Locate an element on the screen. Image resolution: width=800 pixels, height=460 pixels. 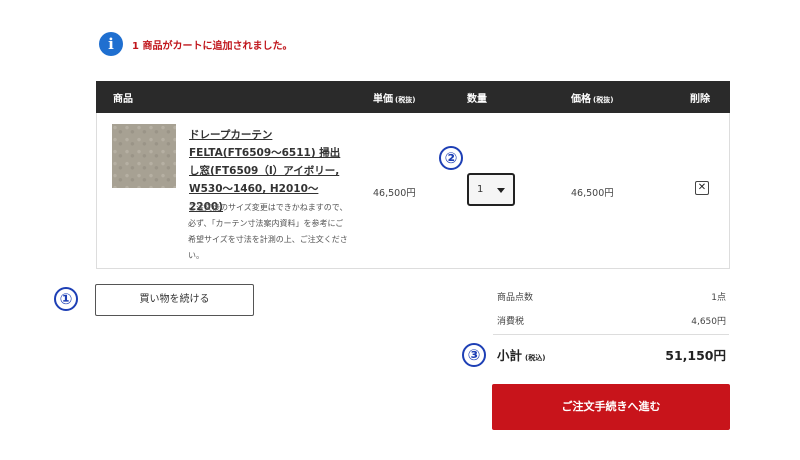
tax-label: 消費税 is located at coordinates (511, 322).